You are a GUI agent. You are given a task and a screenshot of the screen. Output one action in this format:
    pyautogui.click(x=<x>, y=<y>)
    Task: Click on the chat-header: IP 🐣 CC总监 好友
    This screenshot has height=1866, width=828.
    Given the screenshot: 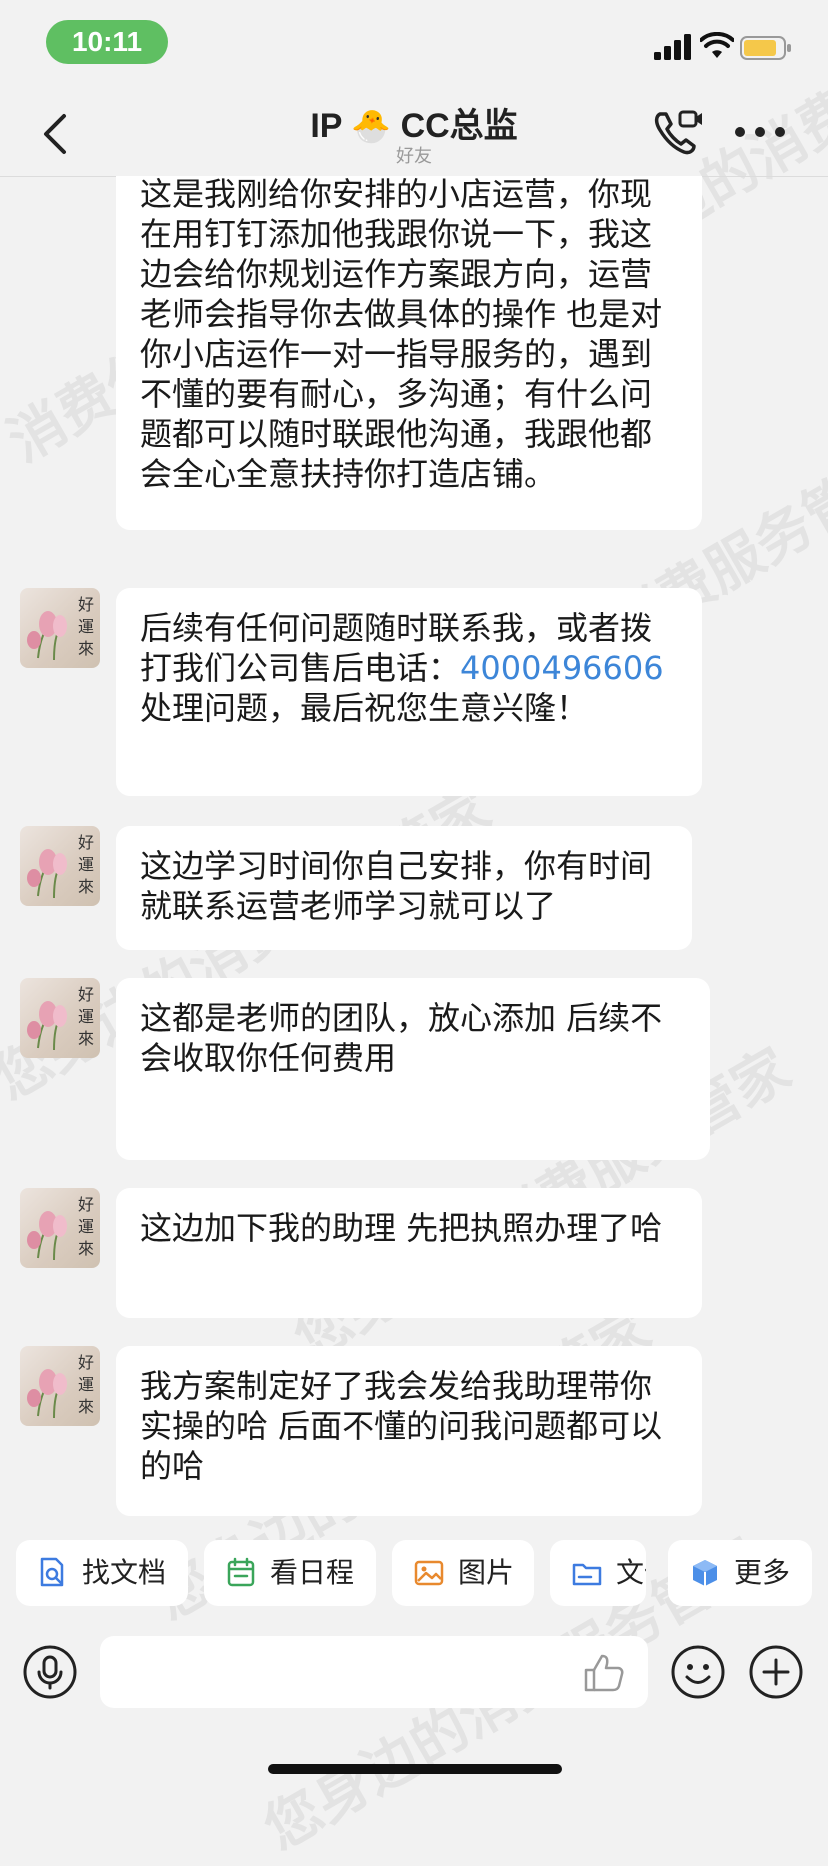 What is the action you would take?
    pyautogui.click(x=414, y=132)
    